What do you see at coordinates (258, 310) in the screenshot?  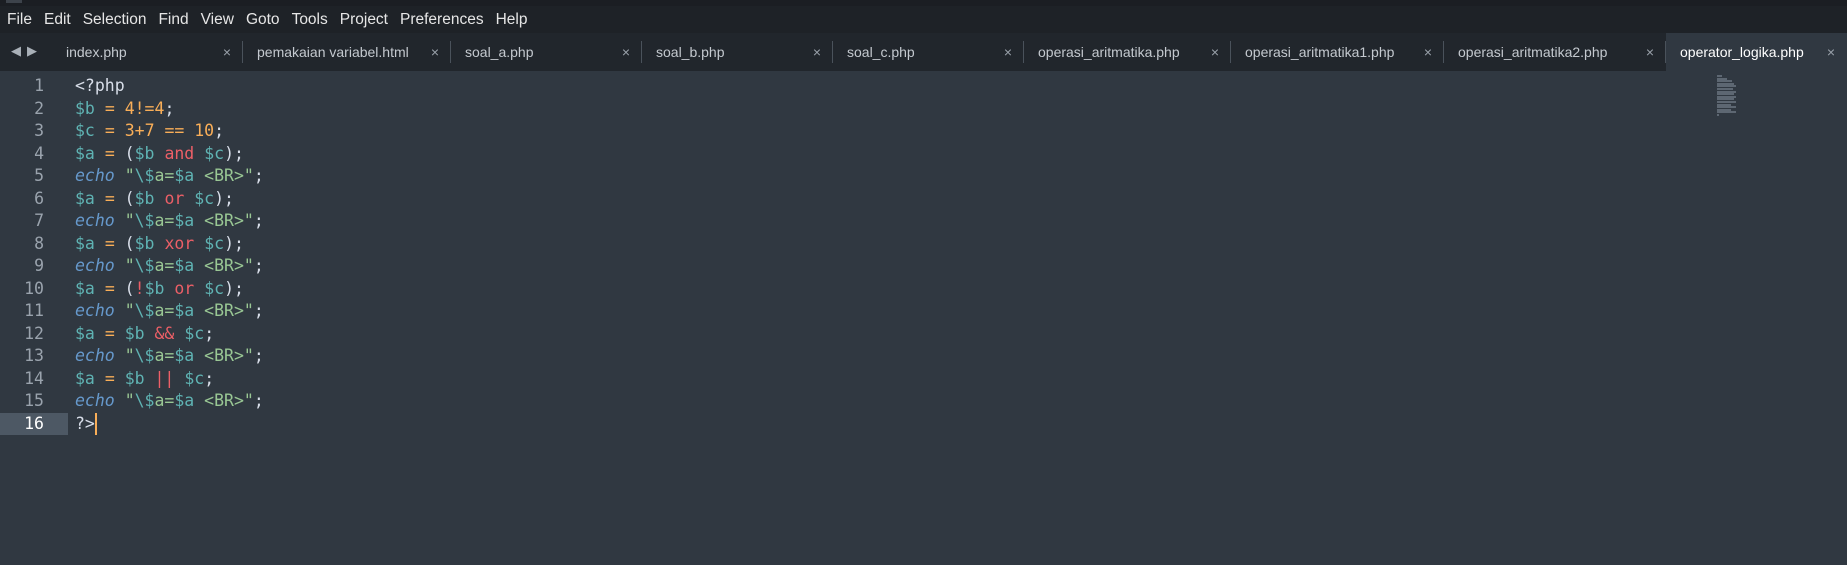 I see `code-token: ;` at bounding box center [258, 310].